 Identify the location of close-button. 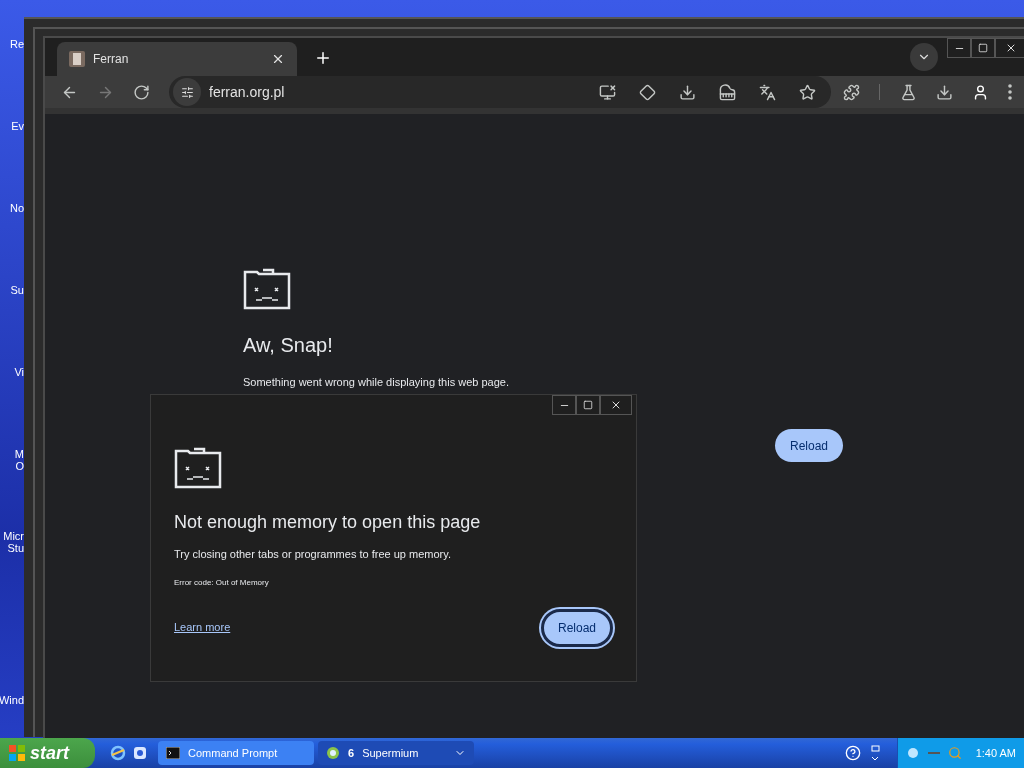
(1009, 48).